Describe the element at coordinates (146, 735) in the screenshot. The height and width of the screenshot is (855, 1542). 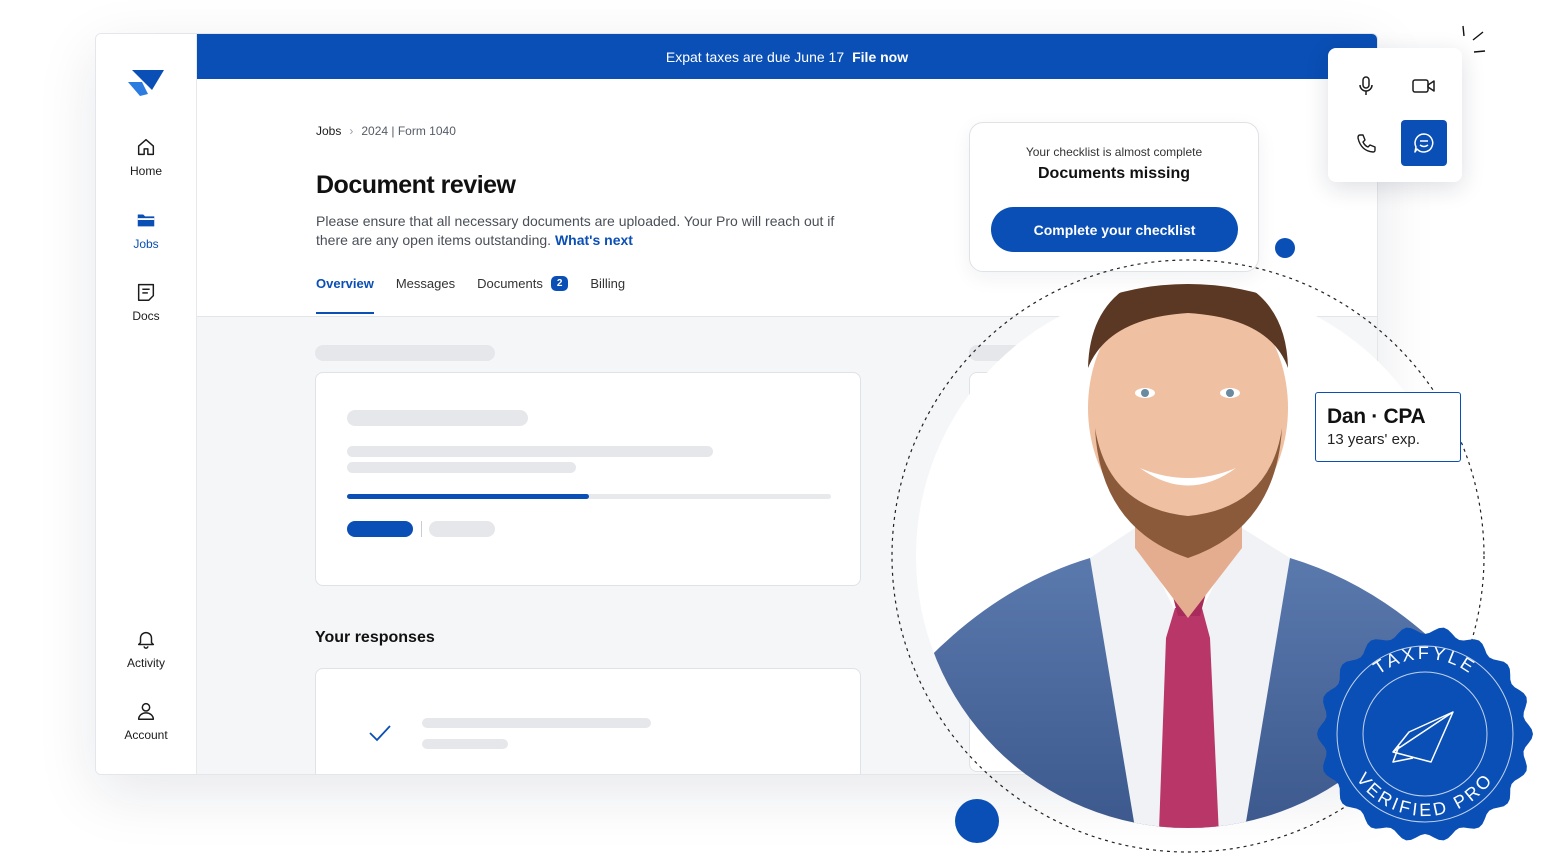
I see `sidebar-item-label: Account` at that location.